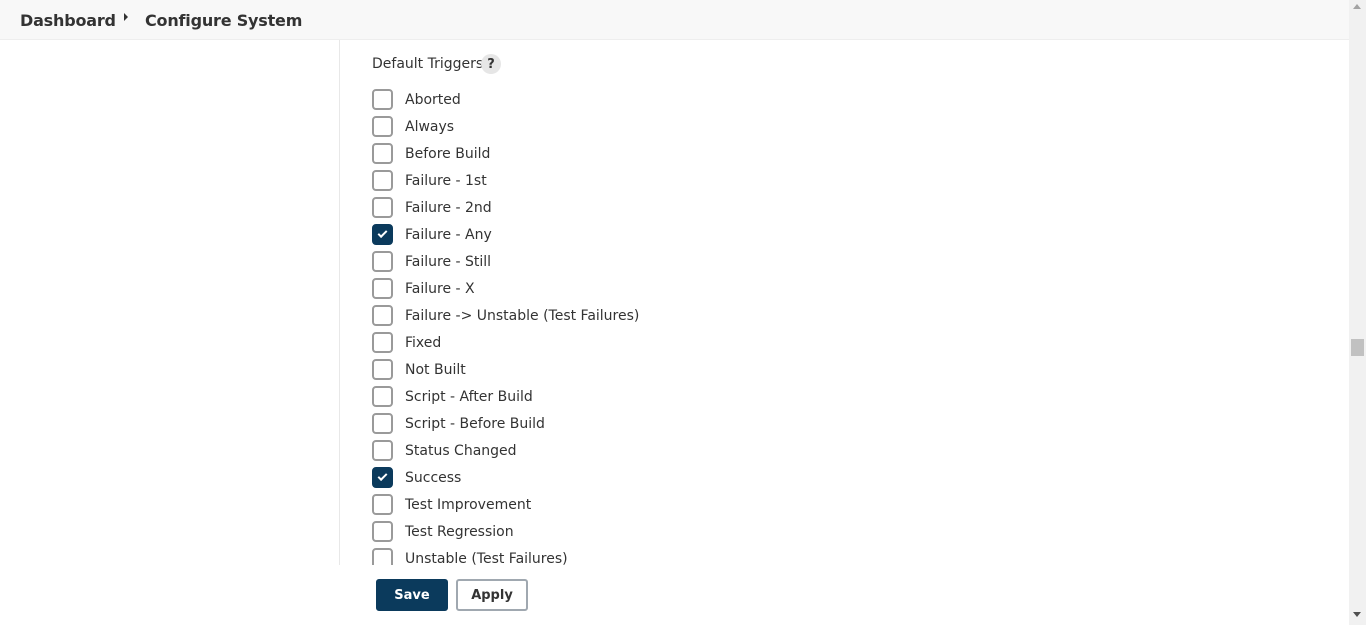  I want to click on trigger-option: Not Built, so click(572, 369).